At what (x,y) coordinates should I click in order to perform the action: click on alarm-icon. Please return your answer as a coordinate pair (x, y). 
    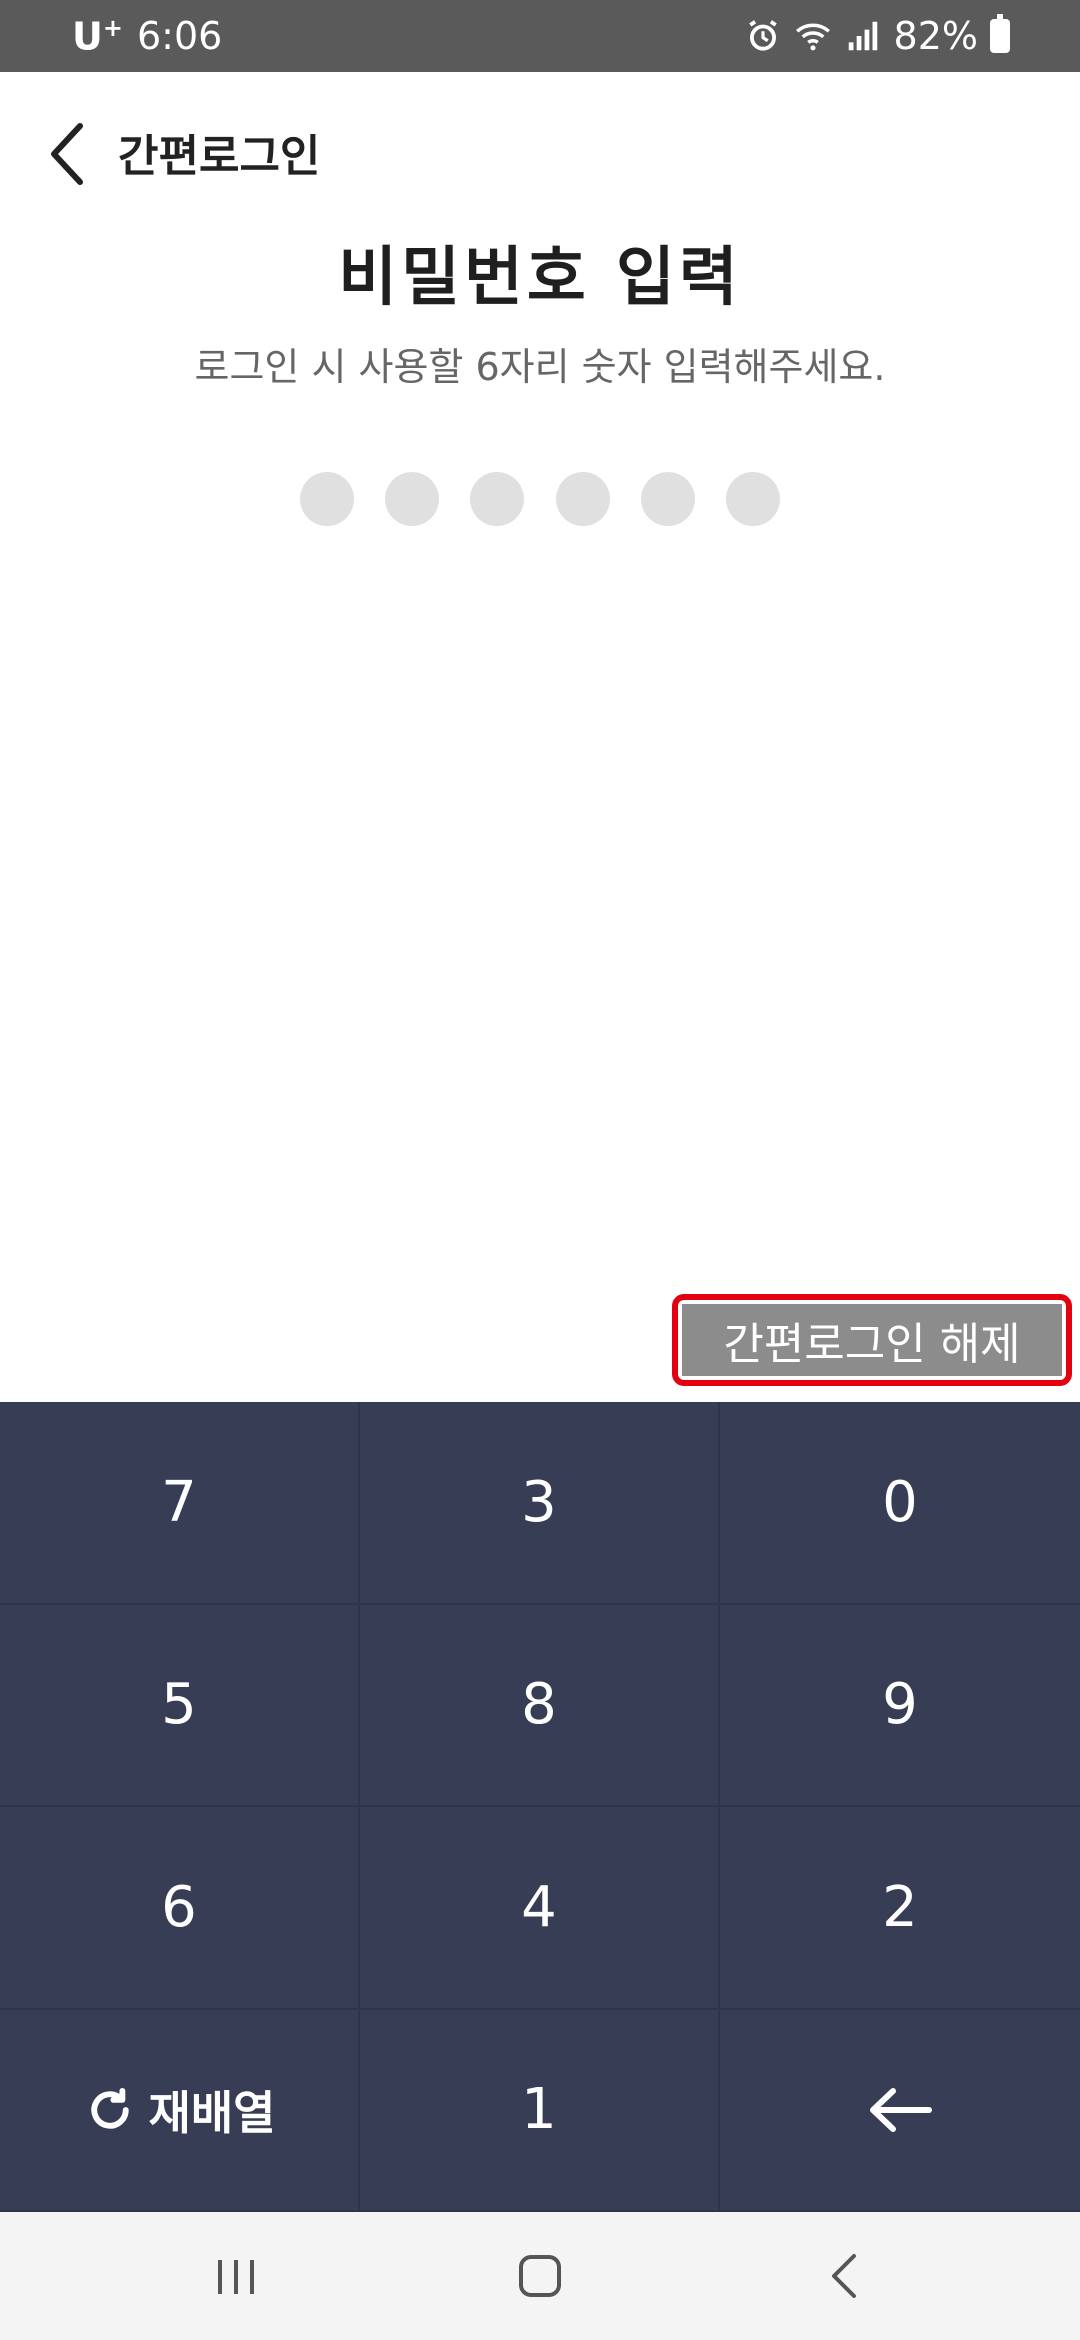
    Looking at the image, I should click on (762, 35).